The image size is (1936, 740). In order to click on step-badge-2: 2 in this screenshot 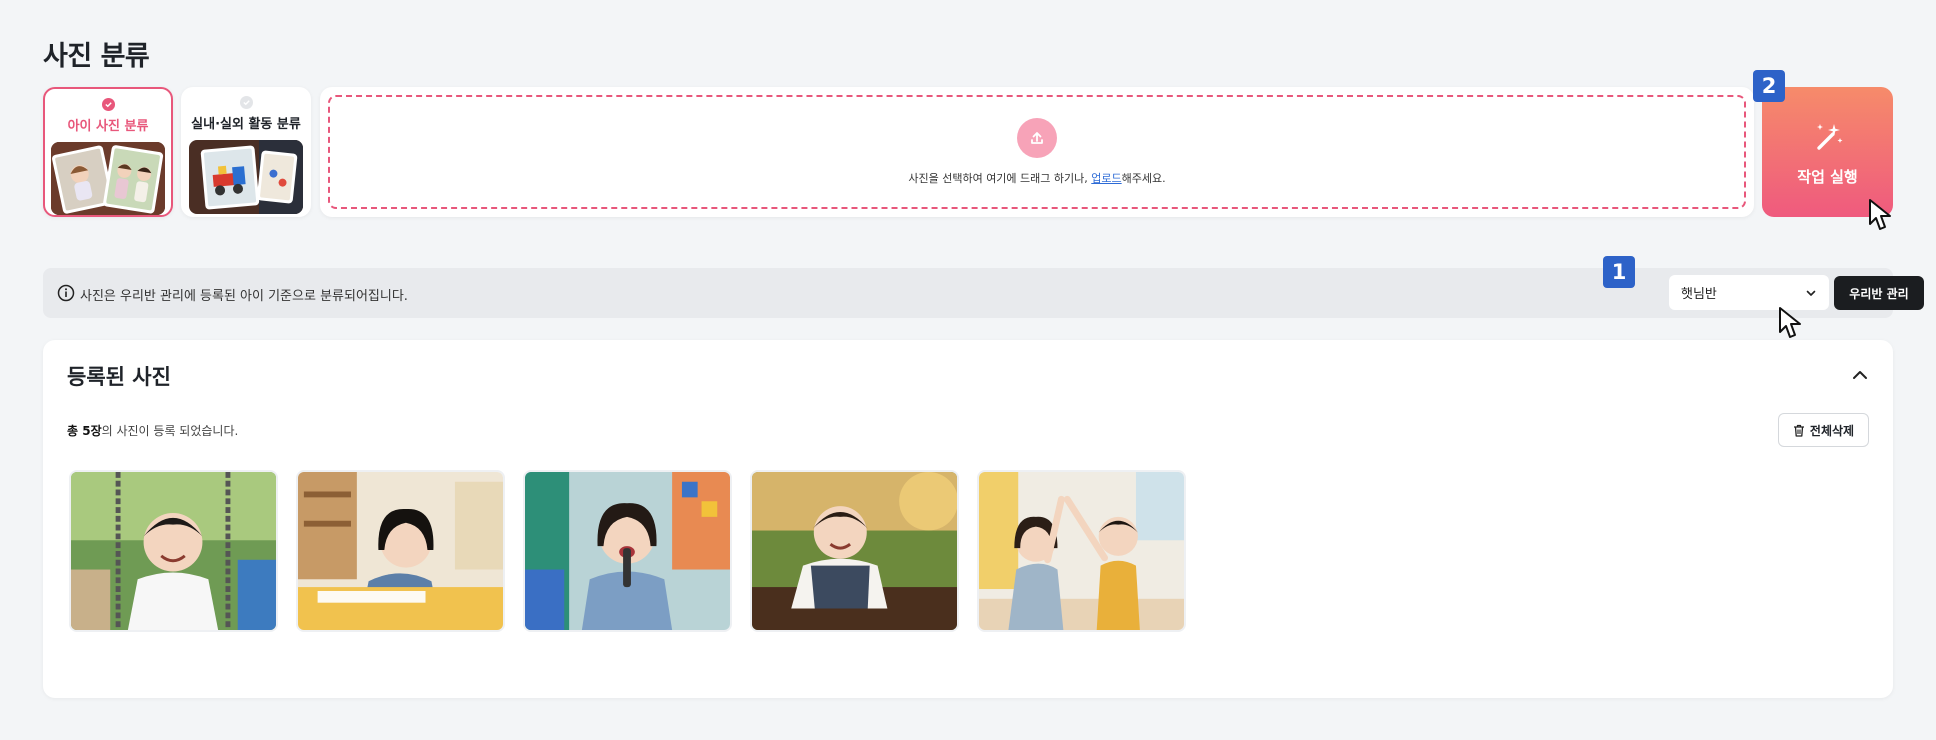, I will do `click(1769, 86)`.